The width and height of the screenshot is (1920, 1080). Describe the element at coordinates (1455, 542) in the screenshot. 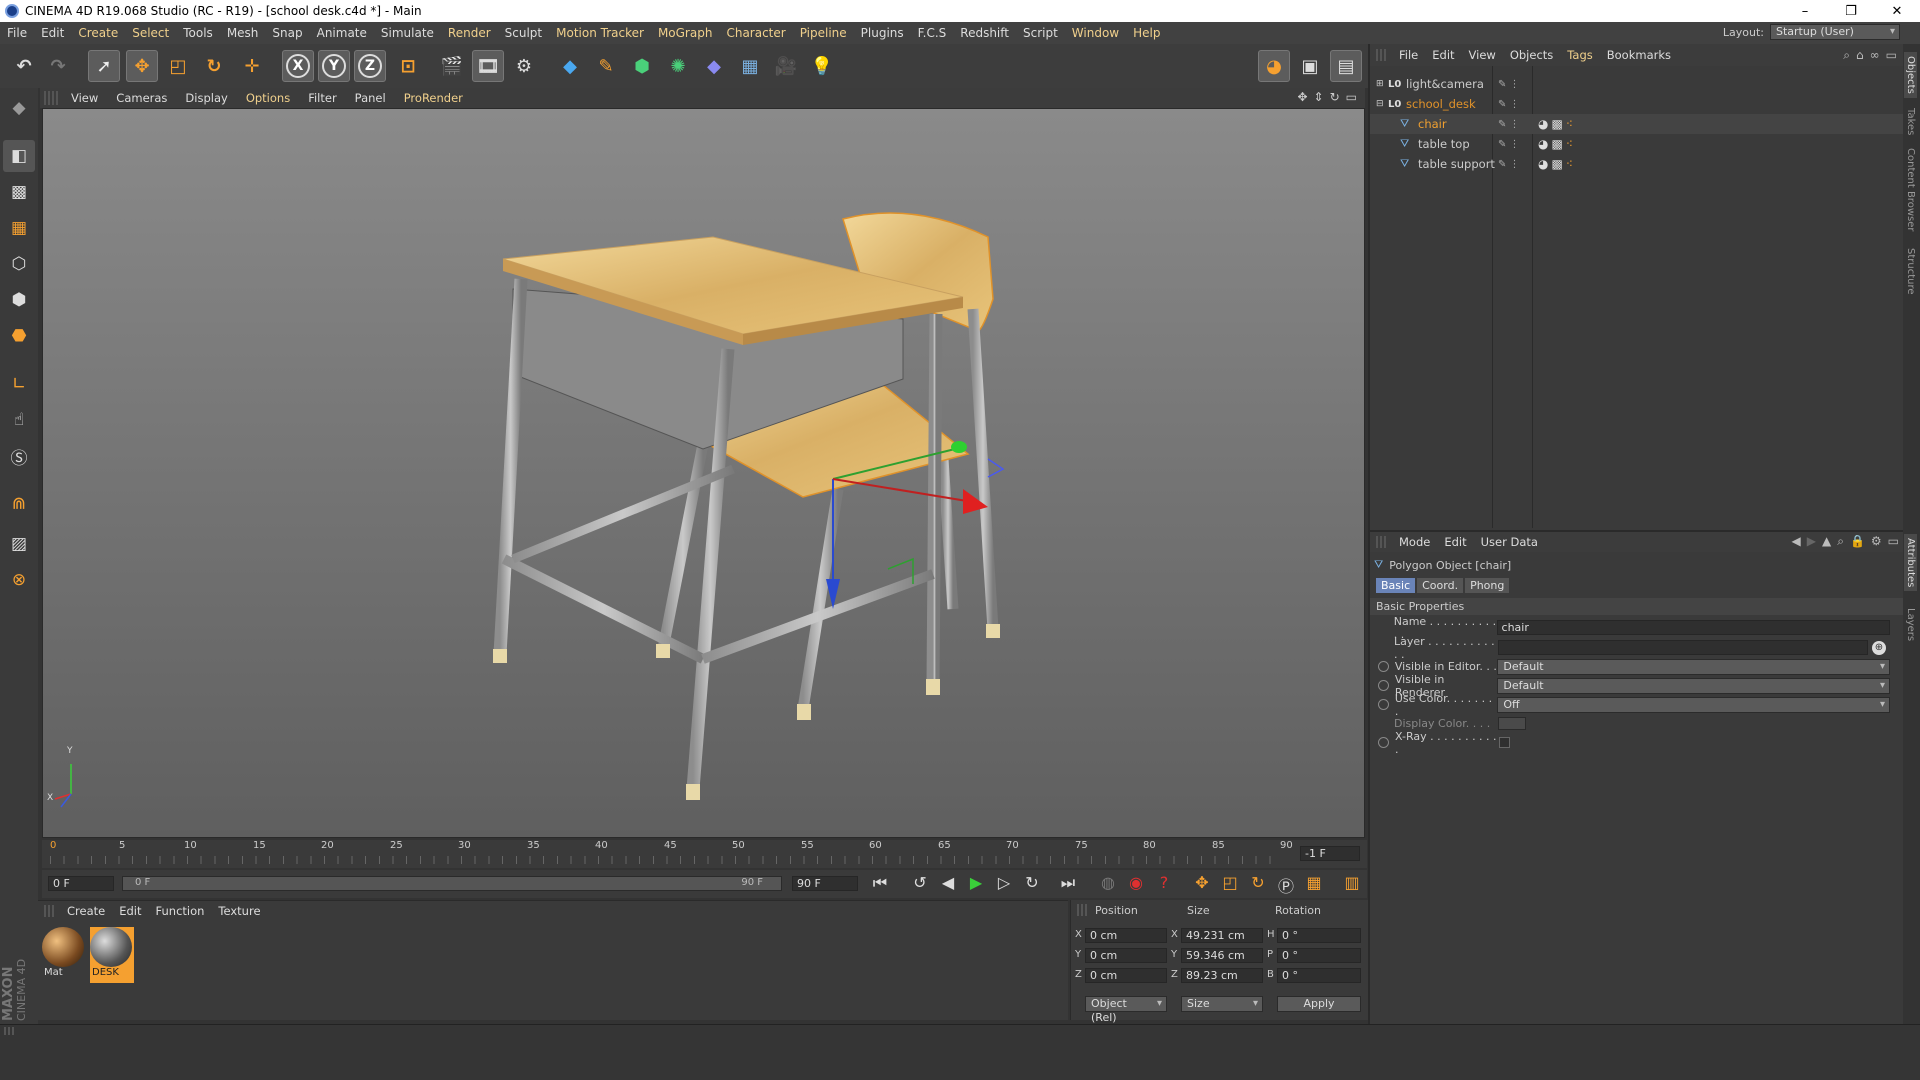

I see `am-menu-edit: Edit` at that location.